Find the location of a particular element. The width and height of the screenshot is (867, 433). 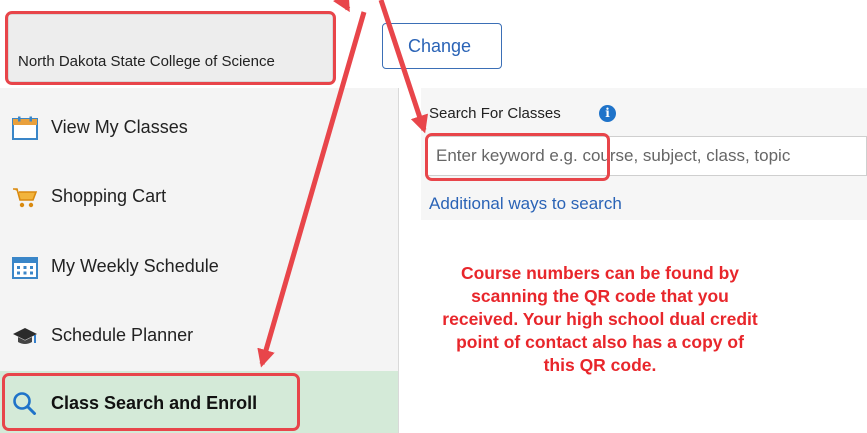

sidebar-item-my-weekly-schedule: My Weekly Schedule is located at coordinates (199, 267).